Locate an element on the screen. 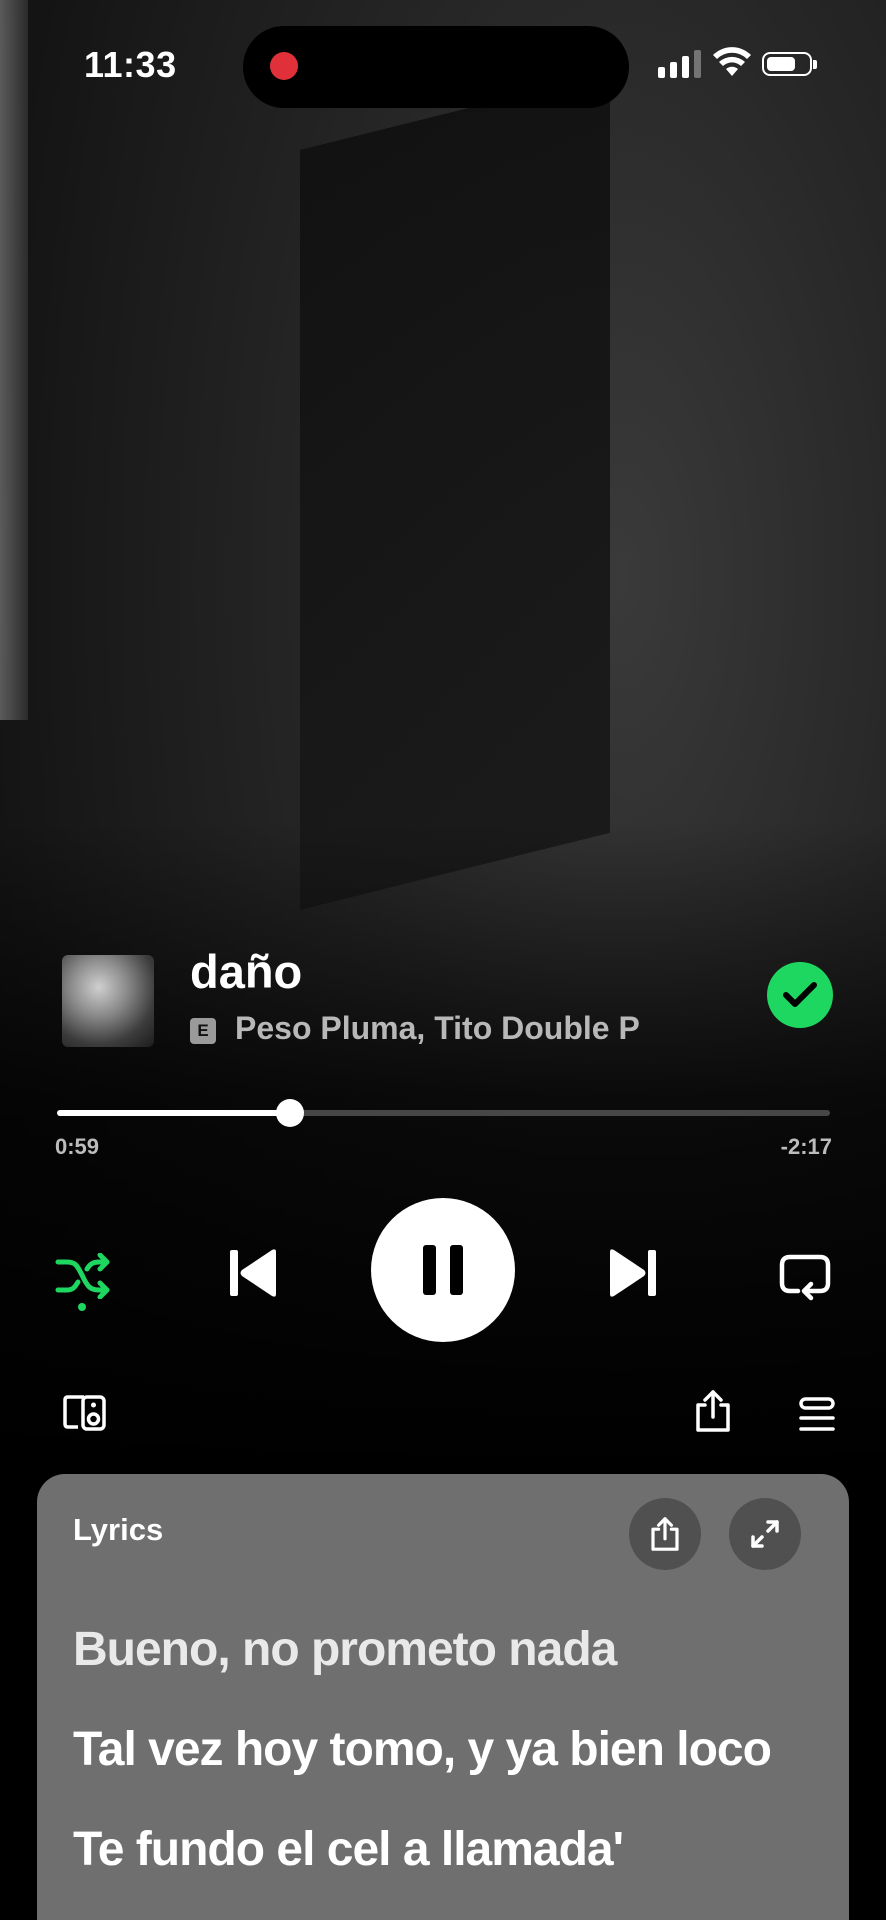 Image resolution: width=886 pixels, height=1920 pixels. skip-previous-icon is located at coordinates (253, 1273).